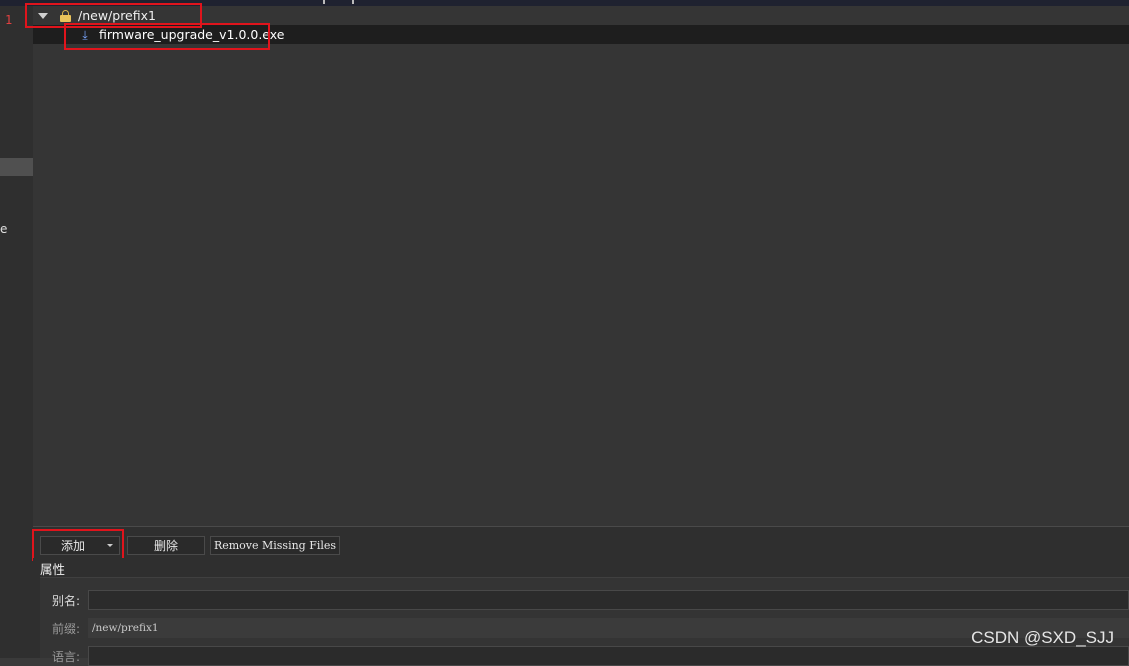 This screenshot has width=1129, height=666. What do you see at coordinates (4, 229) in the screenshot?
I see `left-panel-truncated-text: e` at bounding box center [4, 229].